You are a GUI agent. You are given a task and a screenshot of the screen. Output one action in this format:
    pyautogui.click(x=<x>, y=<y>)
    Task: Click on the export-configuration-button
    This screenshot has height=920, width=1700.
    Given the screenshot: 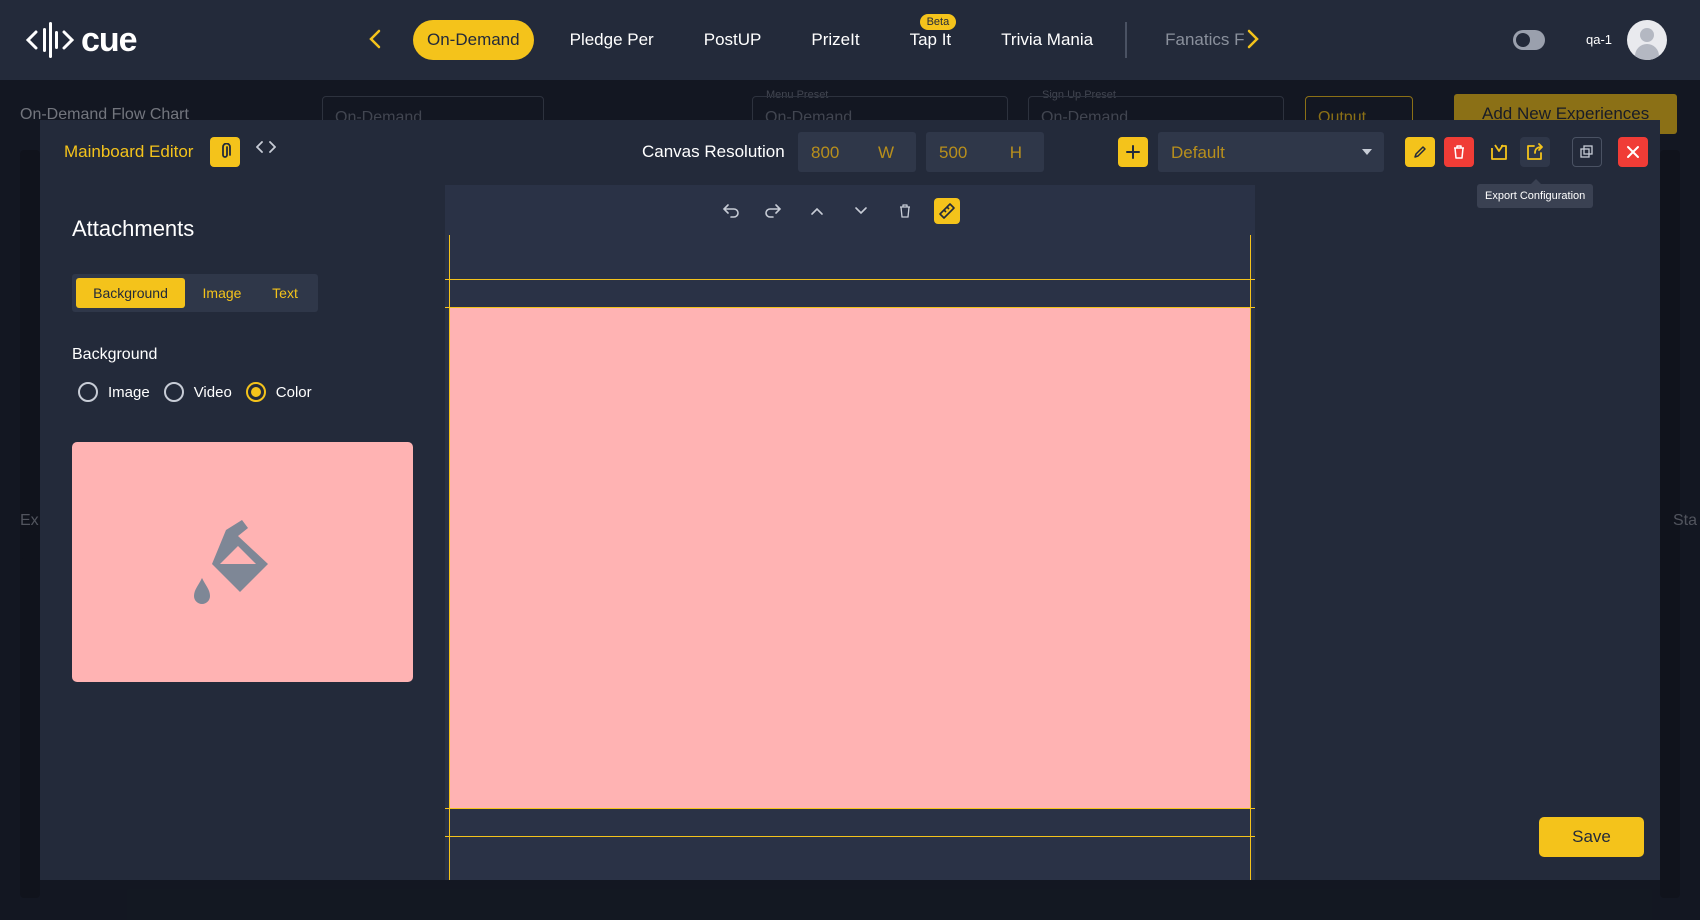 What is the action you would take?
    pyautogui.click(x=1535, y=152)
    